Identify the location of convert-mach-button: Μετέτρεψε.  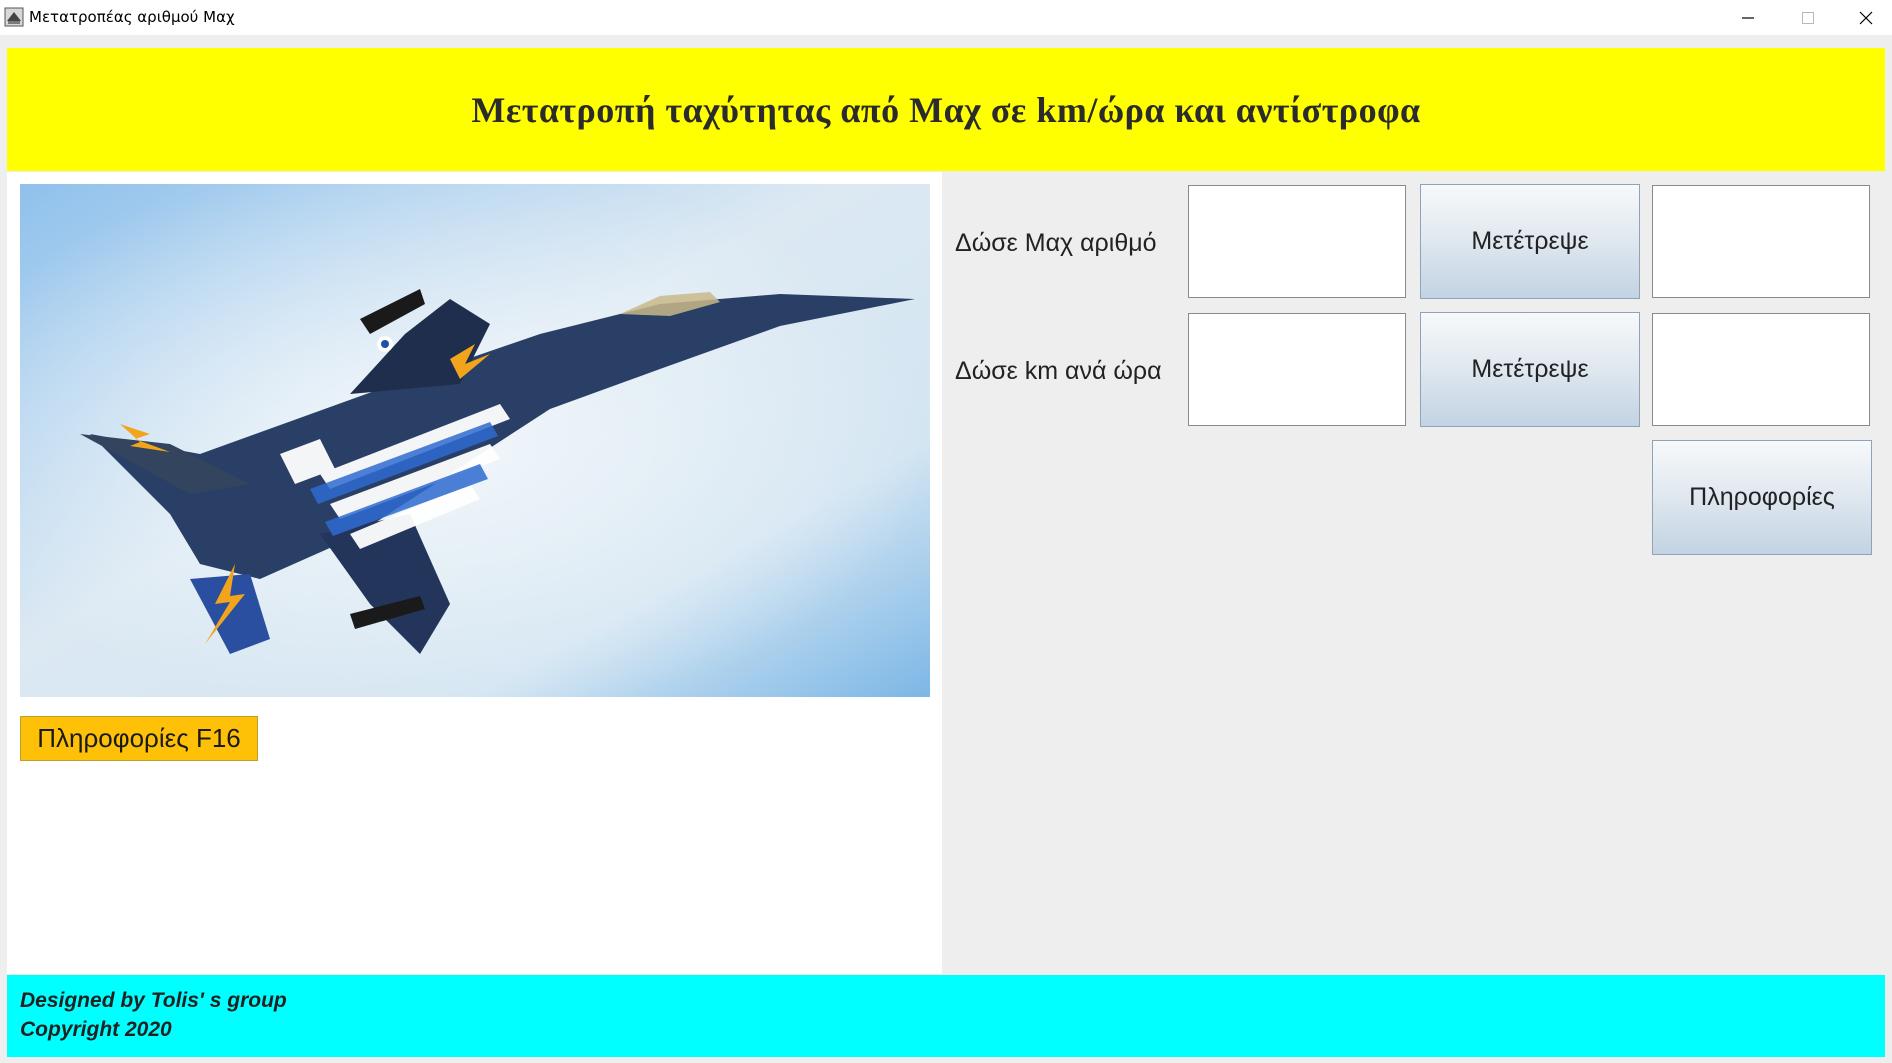
(1530, 241).